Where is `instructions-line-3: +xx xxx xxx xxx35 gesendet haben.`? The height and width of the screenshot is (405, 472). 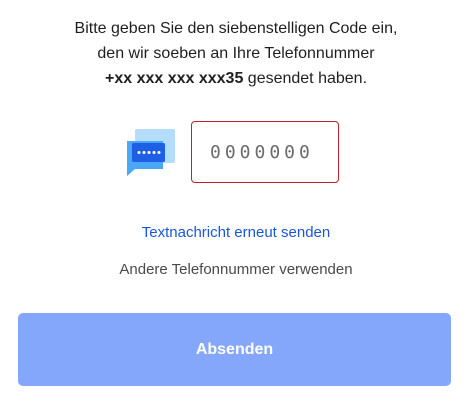 instructions-line-3: +xx xxx xxx xxx35 gesendet haben. is located at coordinates (236, 78).